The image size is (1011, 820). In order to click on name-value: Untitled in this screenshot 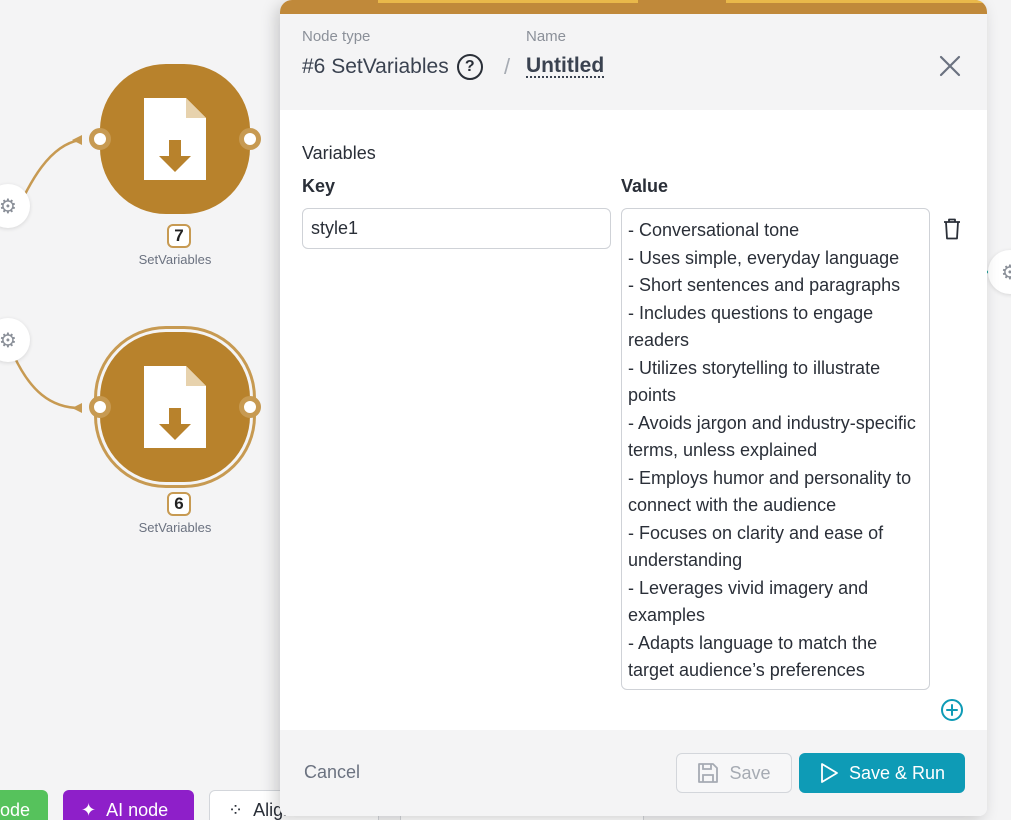, I will do `click(565, 66)`.